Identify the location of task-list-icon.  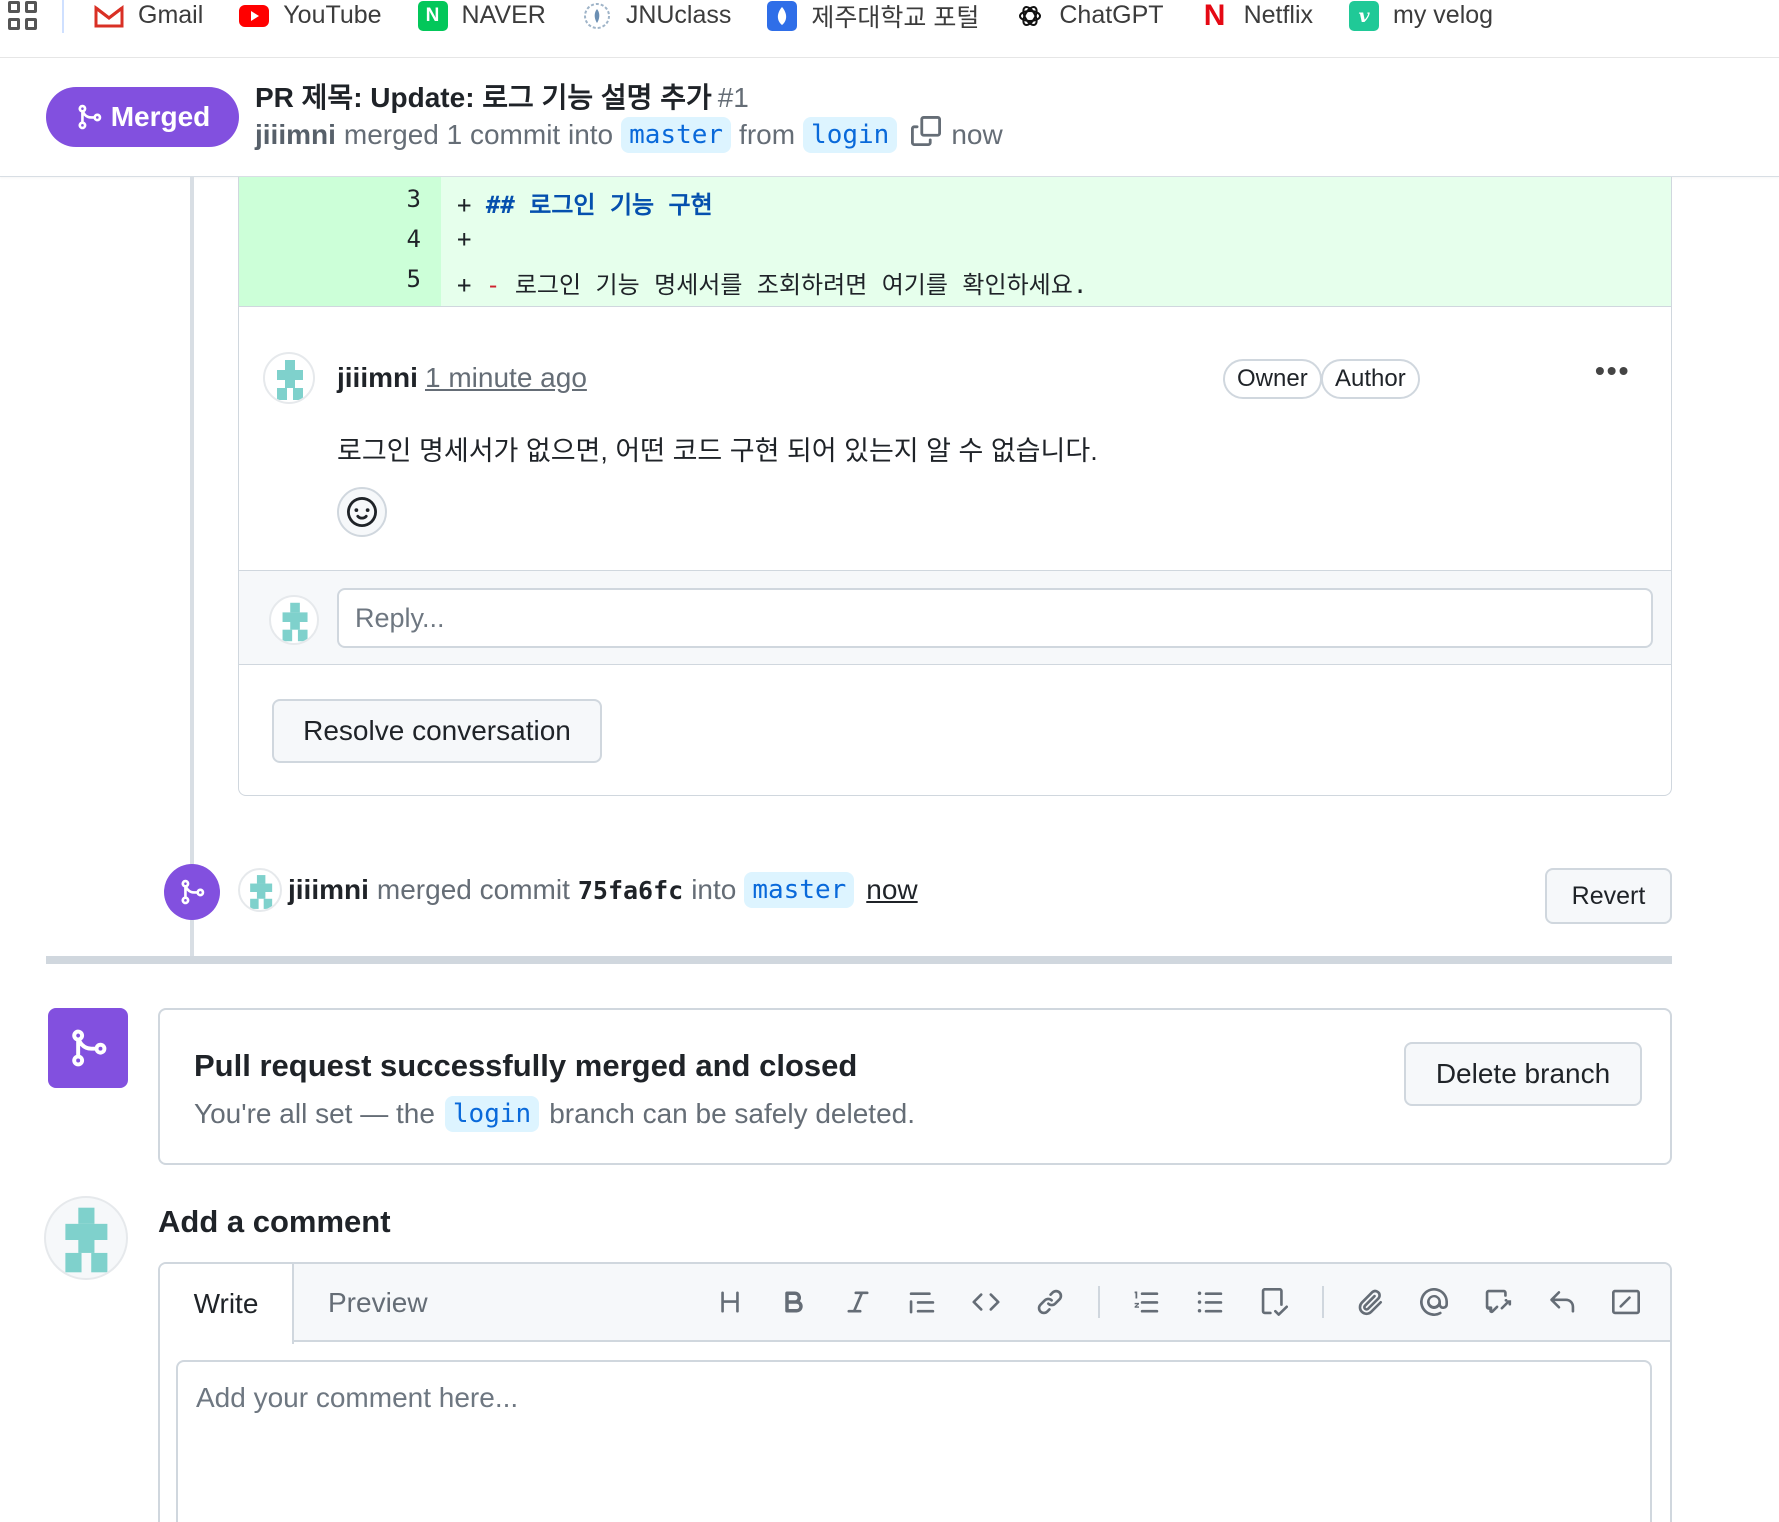
(1274, 1302).